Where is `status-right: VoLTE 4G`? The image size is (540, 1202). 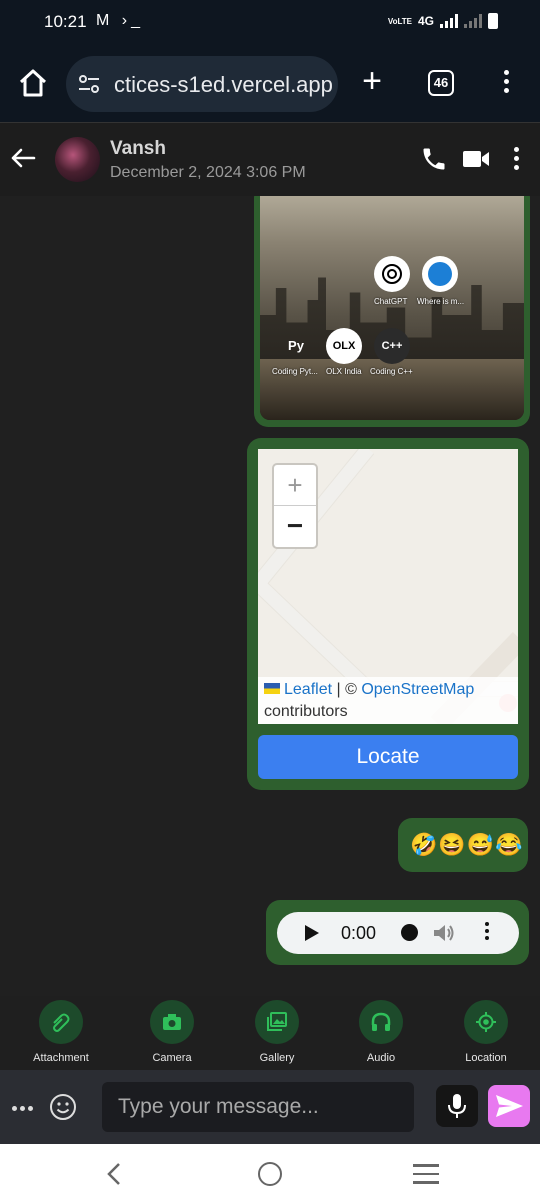
status-right: VoLTE 4G is located at coordinates (443, 21).